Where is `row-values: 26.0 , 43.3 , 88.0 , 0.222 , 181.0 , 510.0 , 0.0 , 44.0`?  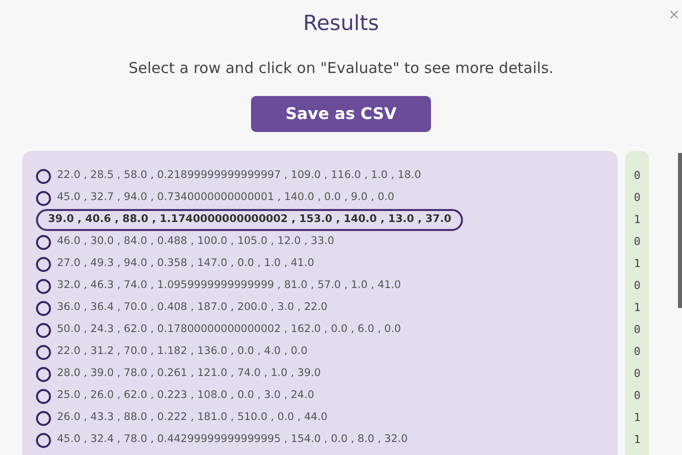
row-values: 26.0 , 43.3 , 88.0 , 0.222 , 181.0 , 510.0 , 0.0 , 44.0 is located at coordinates (192, 418).